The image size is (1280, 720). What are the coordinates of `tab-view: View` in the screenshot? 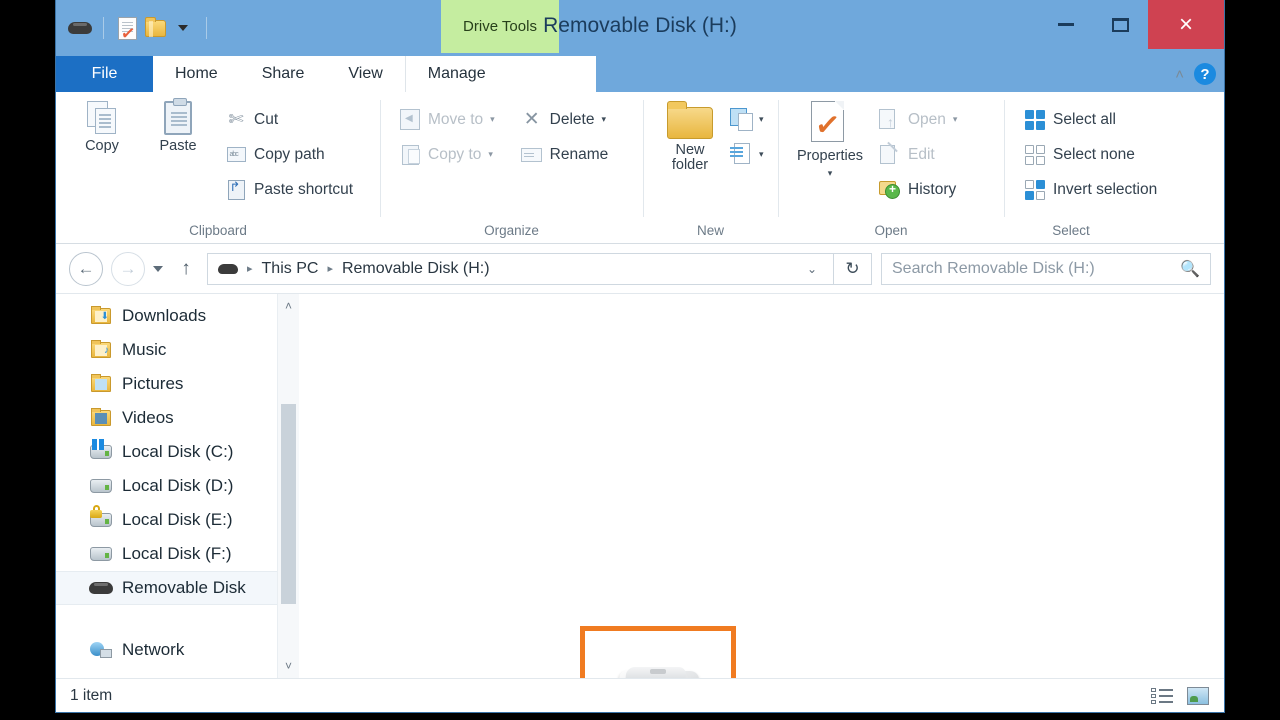 It's located at (365, 74).